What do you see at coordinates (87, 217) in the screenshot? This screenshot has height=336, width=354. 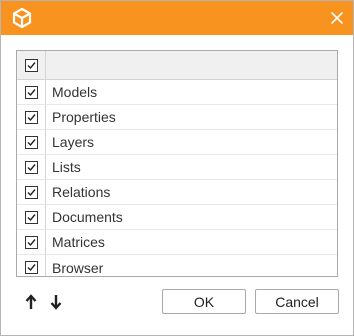 I see `item-label: Documents` at bounding box center [87, 217].